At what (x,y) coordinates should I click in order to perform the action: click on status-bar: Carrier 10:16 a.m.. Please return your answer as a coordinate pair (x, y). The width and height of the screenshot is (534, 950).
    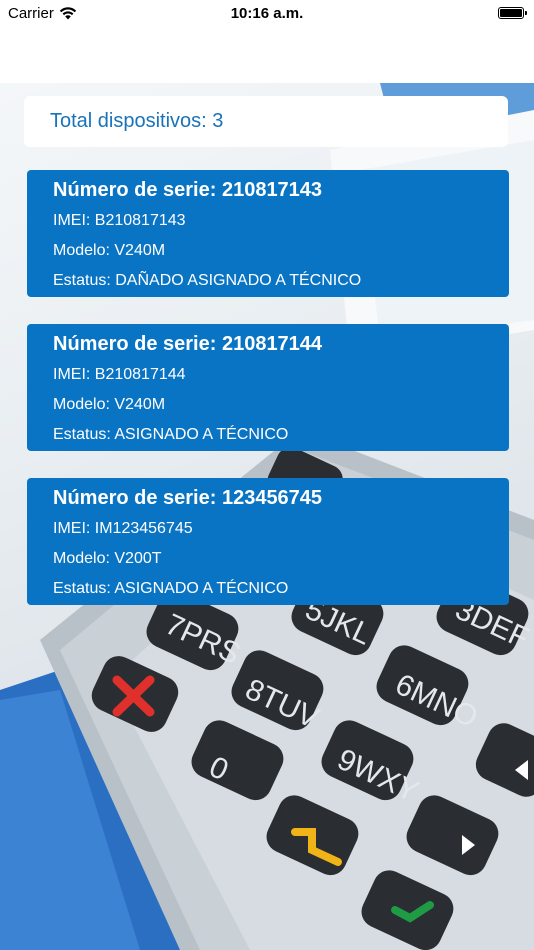
    Looking at the image, I should click on (267, 14).